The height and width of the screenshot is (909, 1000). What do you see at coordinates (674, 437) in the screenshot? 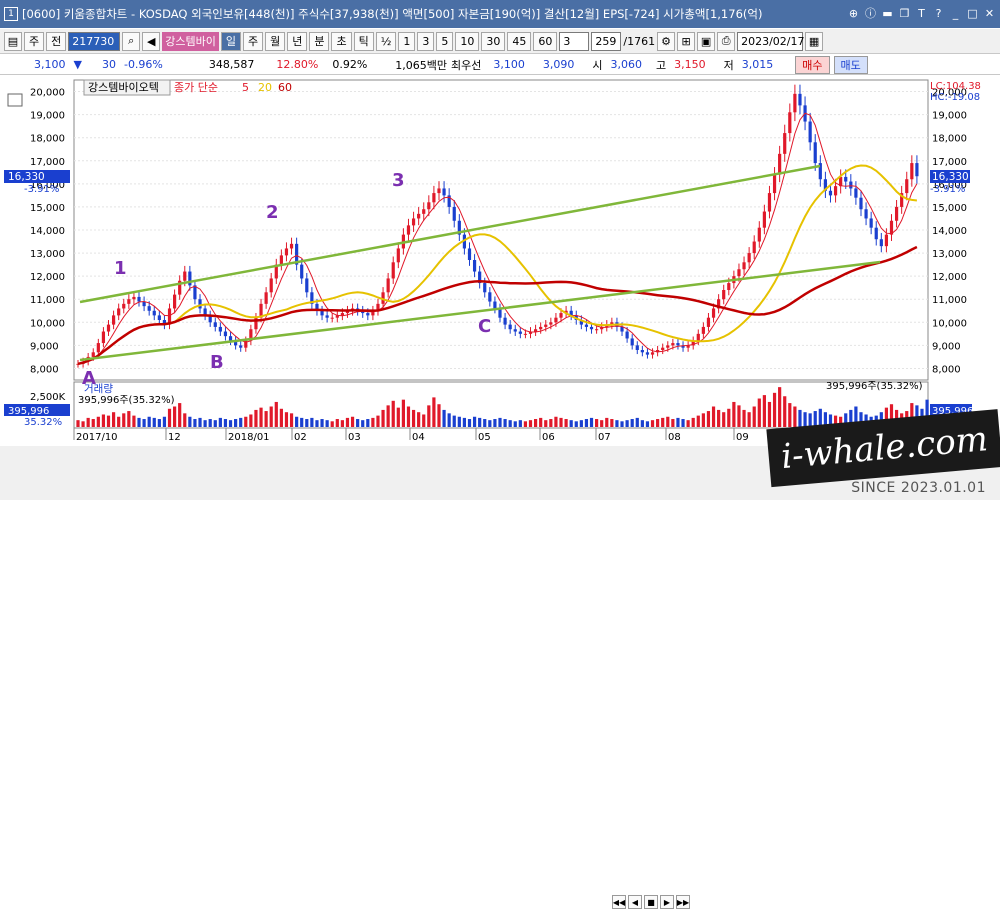
I see `x-tick-label: 08` at bounding box center [674, 437].